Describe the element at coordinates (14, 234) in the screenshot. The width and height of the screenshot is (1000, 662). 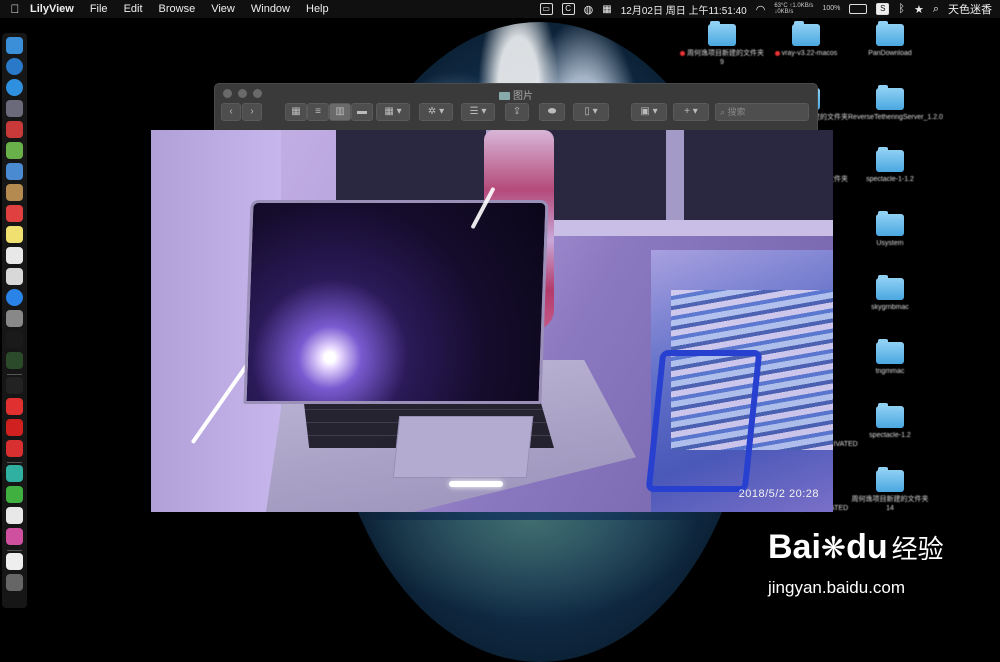
I see `stickies-icon` at that location.